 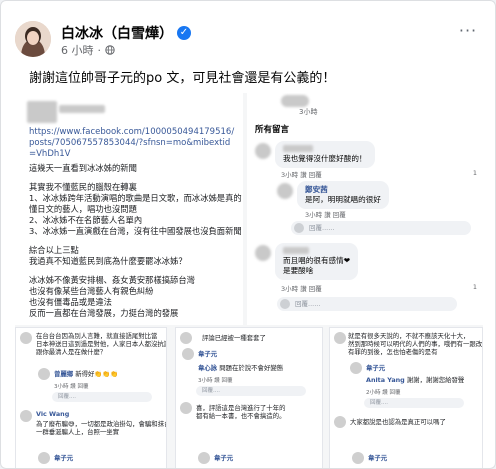 What do you see at coordinates (110, 50) in the screenshot?
I see `globe-icon` at bounding box center [110, 50].